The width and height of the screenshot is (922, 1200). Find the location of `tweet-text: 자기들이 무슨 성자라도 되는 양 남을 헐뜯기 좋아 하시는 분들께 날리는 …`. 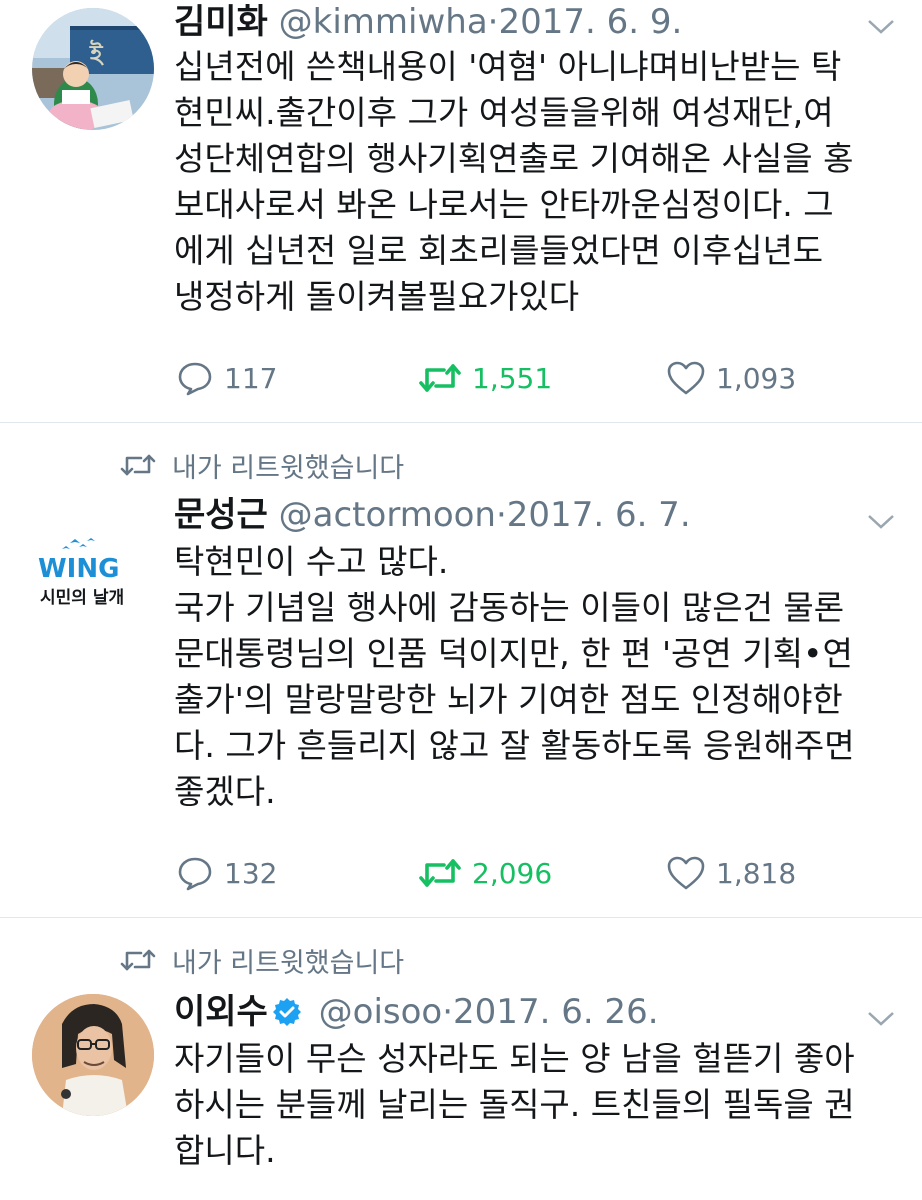

tweet-text: 자기들이 무슨 성자라도 되는 양 남을 헐뜯기 좋아 하시는 분들께 날리는 … is located at coordinates (534, 1105).